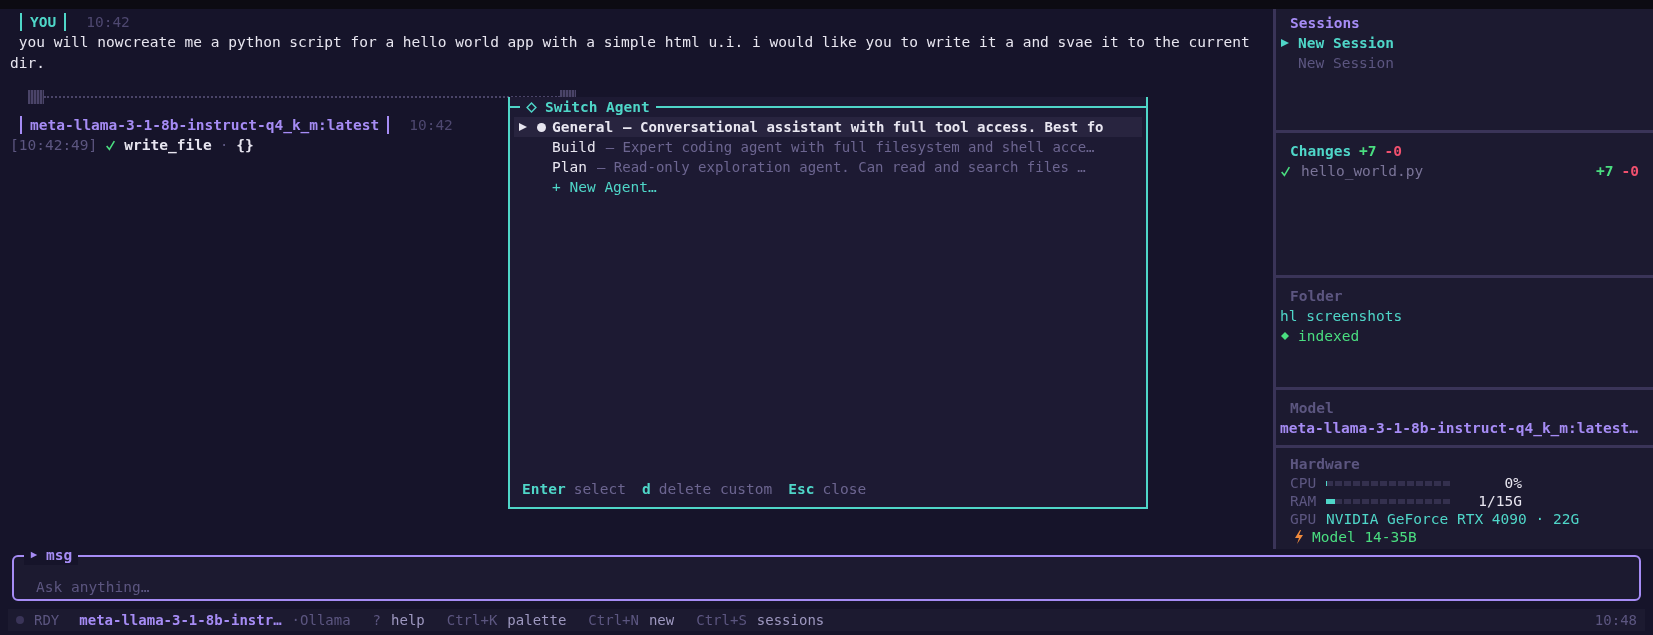 Image resolution: width=1653 pixels, height=635 pixels. What do you see at coordinates (1304, 501) in the screenshot?
I see `meter-label: RAM` at bounding box center [1304, 501].